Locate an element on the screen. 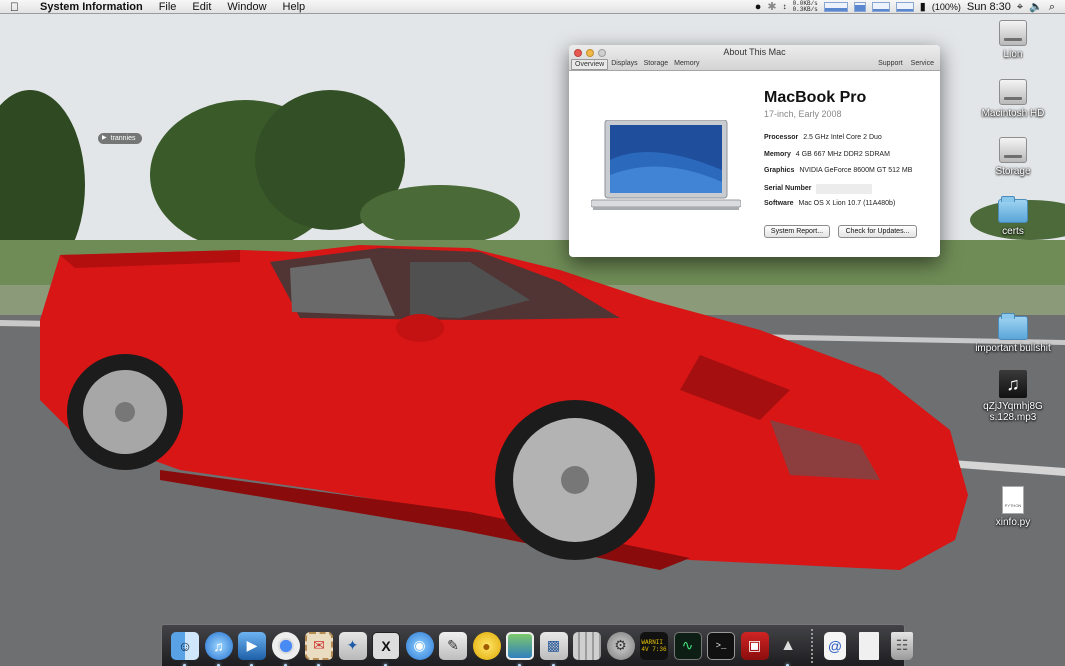 The width and height of the screenshot is (1065, 666). trash-icon: ☷ is located at coordinates (902, 645).